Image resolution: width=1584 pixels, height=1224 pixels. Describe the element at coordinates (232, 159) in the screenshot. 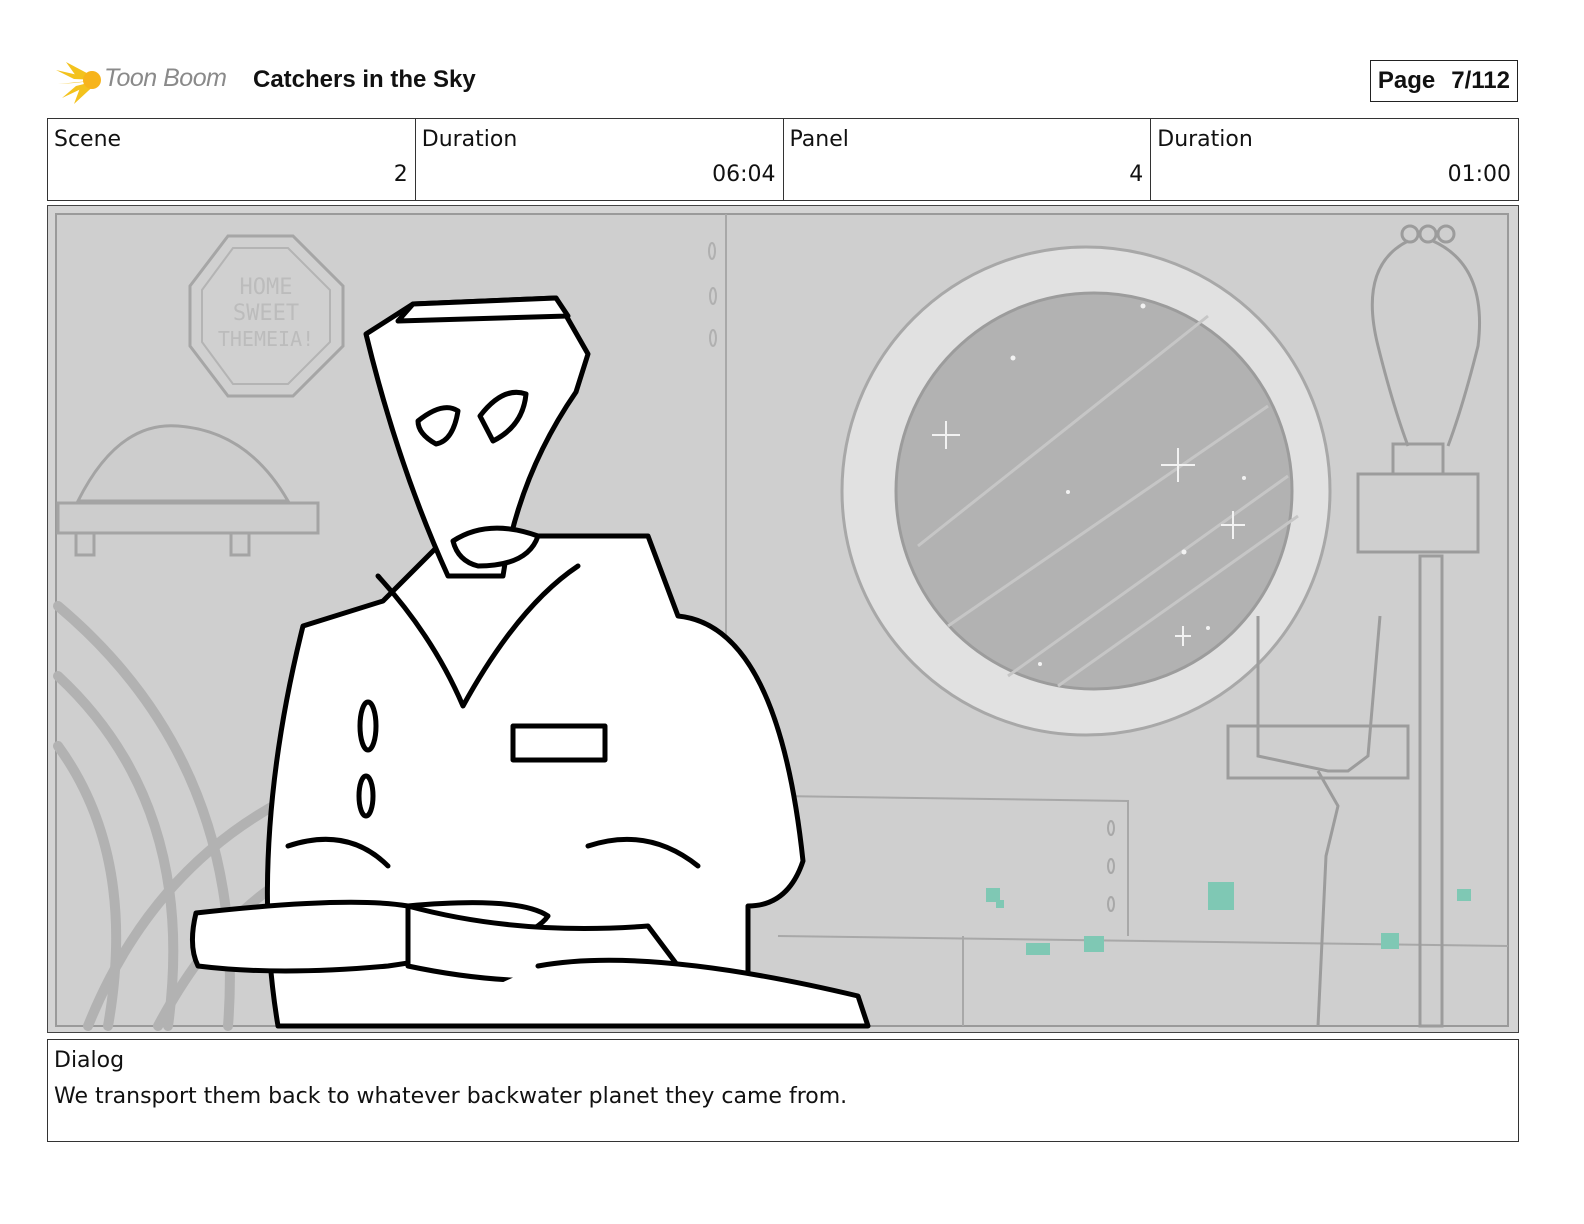

I see `scene-cell: Scene 2` at that location.